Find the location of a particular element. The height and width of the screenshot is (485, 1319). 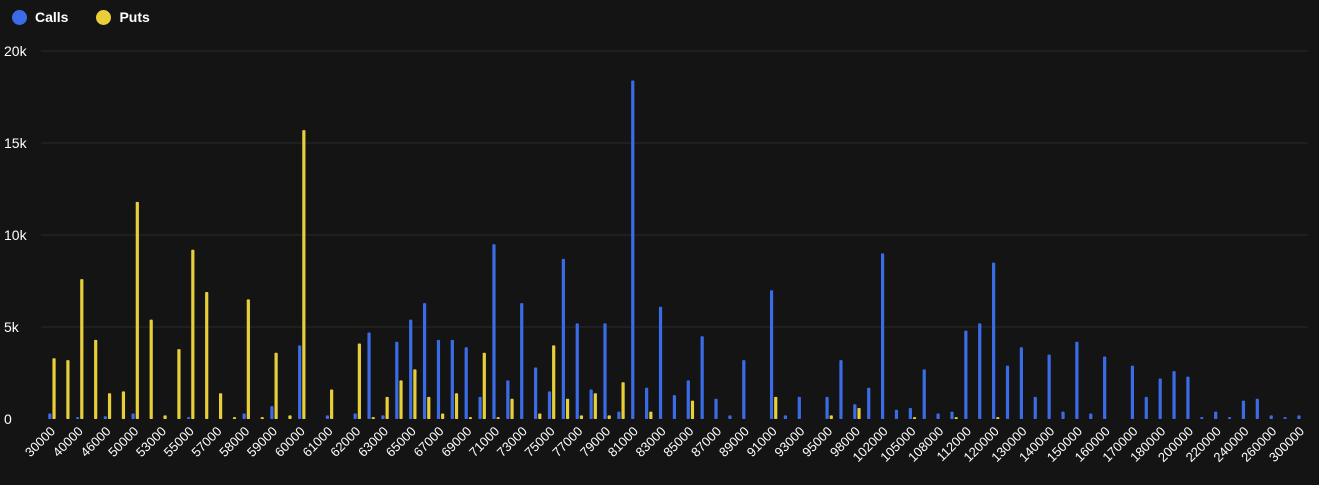

x-tick-label: 65000 is located at coordinates (401, 442).